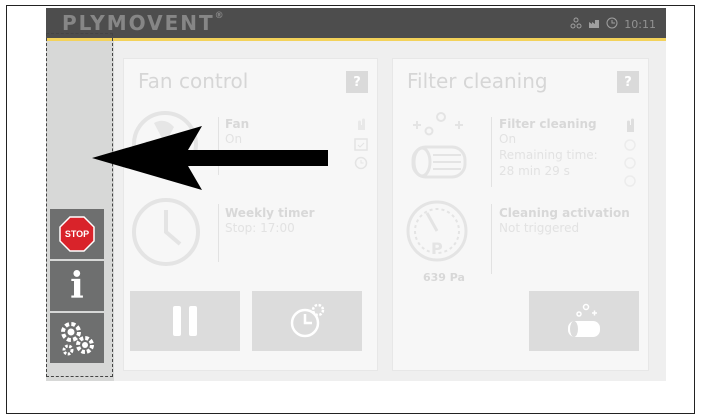 The image size is (702, 420). I want to click on start-cleaning-button, so click(584, 321).